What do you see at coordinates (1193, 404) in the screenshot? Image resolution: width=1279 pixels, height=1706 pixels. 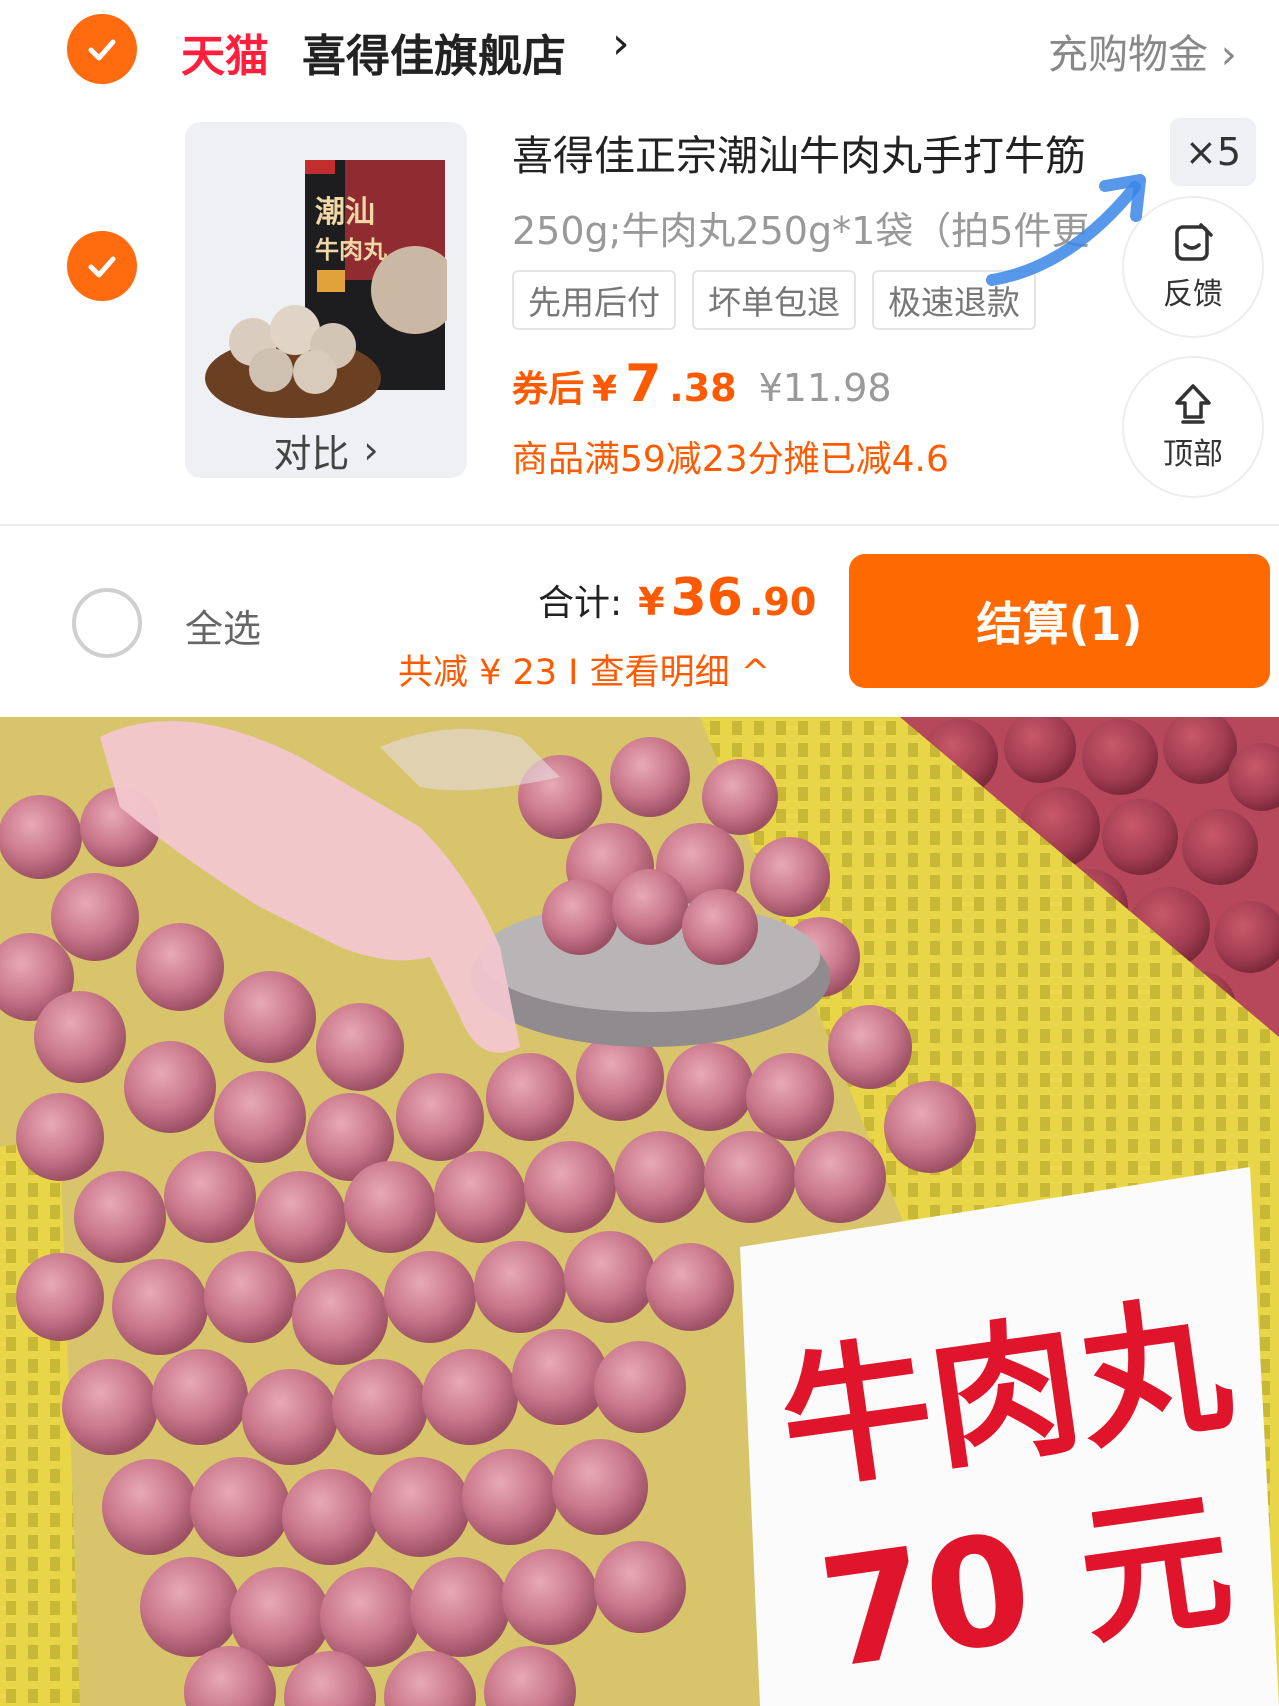 I see `arrow-up-icon` at bounding box center [1193, 404].